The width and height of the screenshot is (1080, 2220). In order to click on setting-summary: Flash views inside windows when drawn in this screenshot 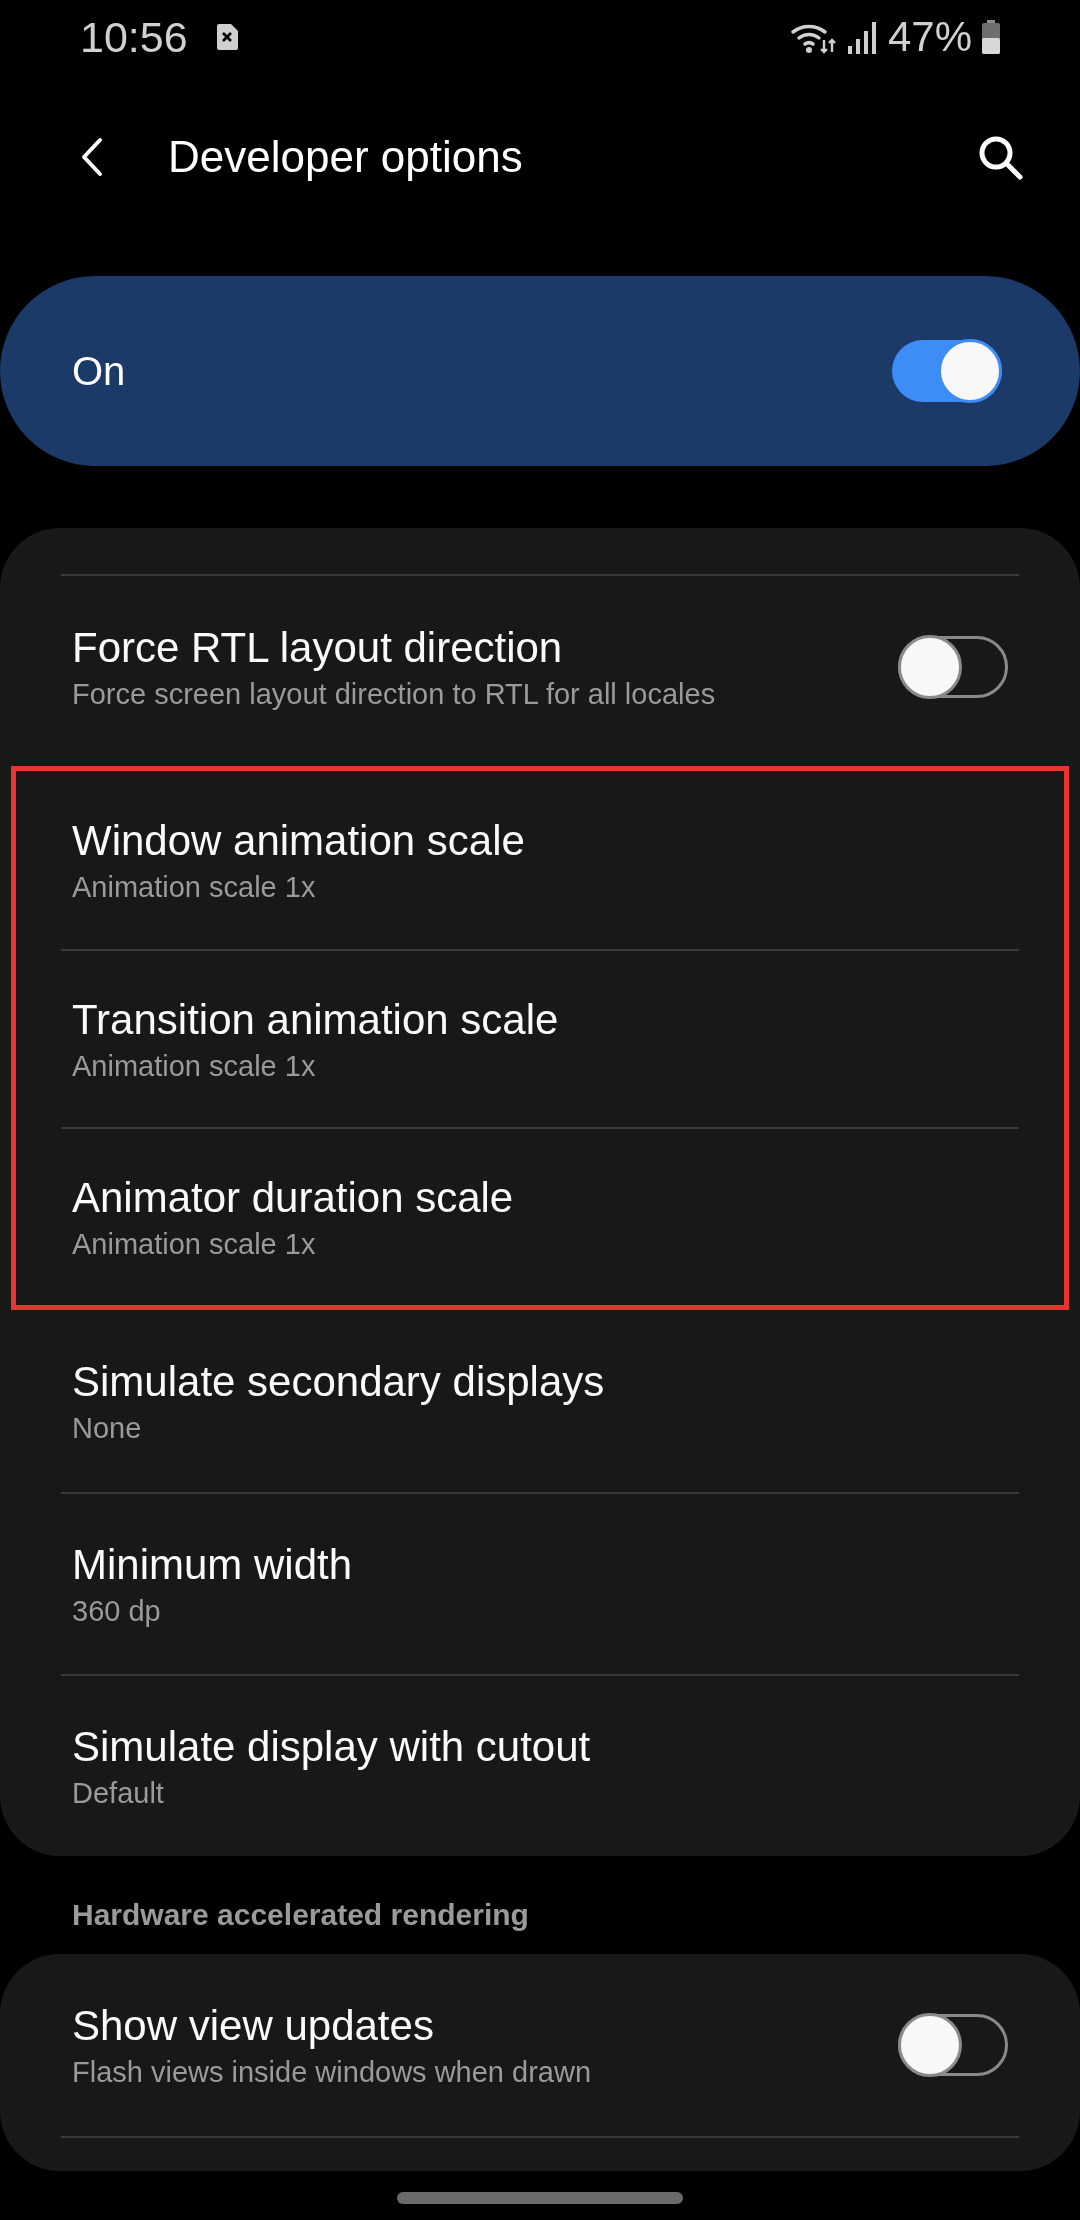, I will do `click(332, 2072)`.